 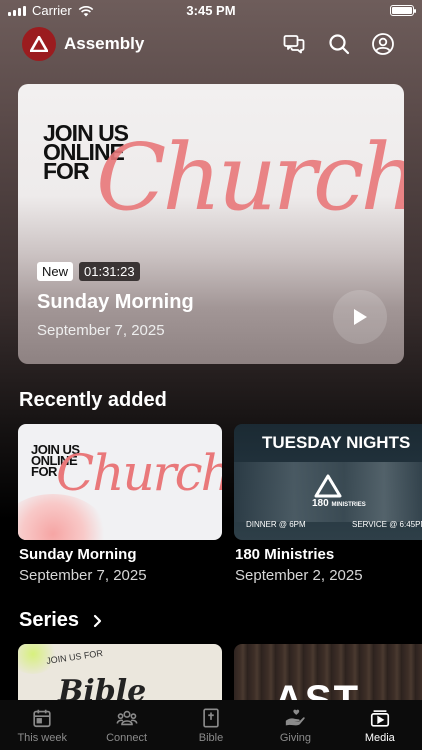 I want to click on app-title: Assembly, so click(x=104, y=43).